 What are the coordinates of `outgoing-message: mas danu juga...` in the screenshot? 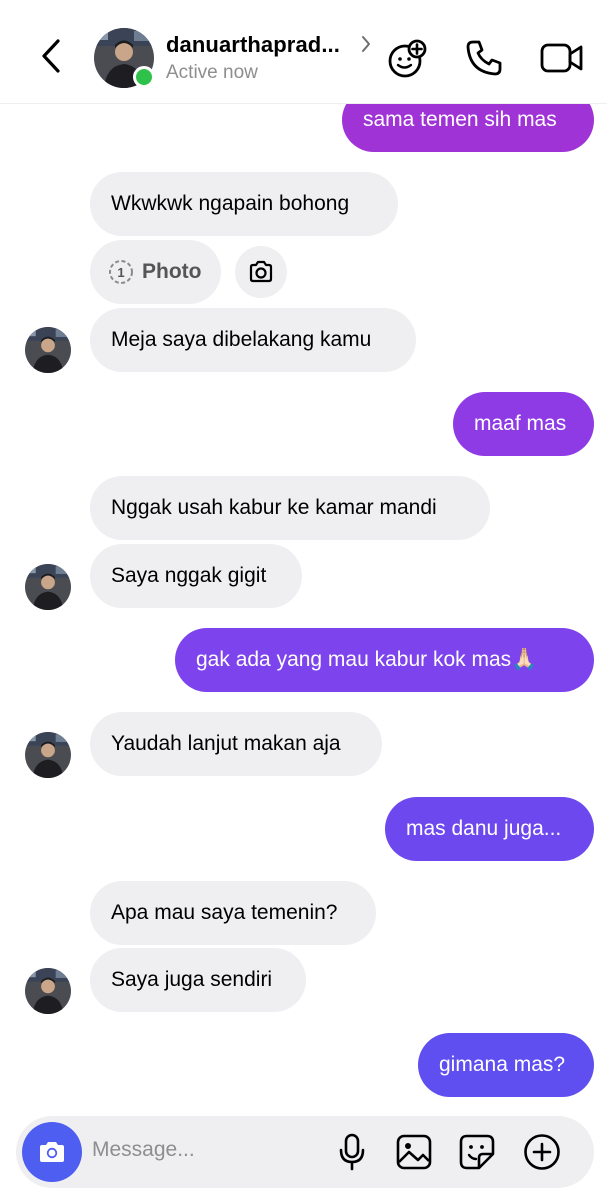 It's located at (489, 829).